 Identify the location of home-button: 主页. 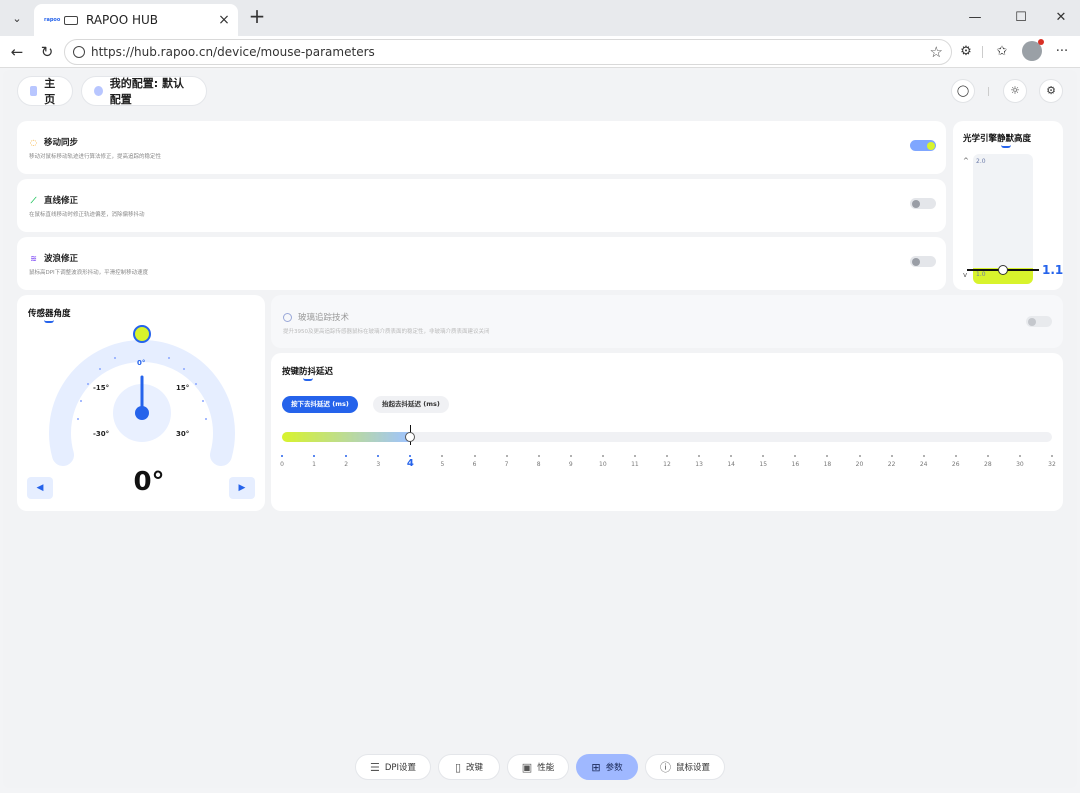
(45, 91).